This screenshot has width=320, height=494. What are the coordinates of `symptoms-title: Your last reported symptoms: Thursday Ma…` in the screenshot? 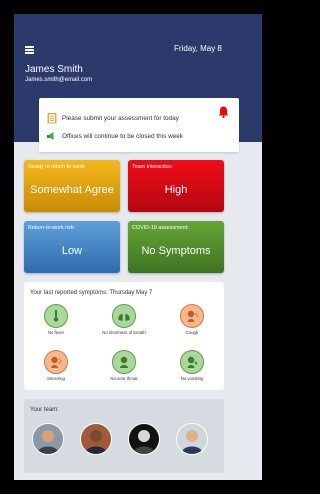 It's located at (91, 293).